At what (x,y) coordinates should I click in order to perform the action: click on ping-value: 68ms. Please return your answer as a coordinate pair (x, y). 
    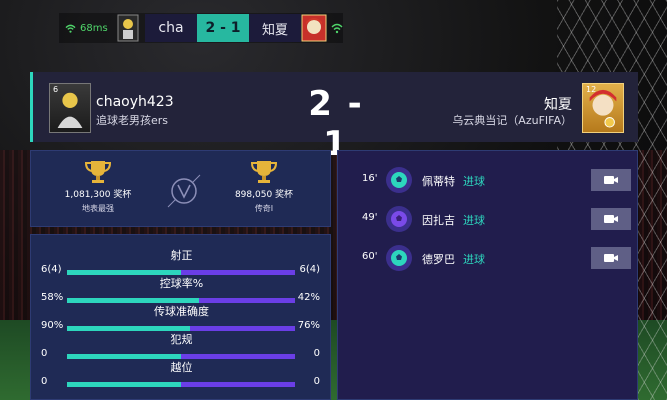
    Looking at the image, I should click on (94, 28).